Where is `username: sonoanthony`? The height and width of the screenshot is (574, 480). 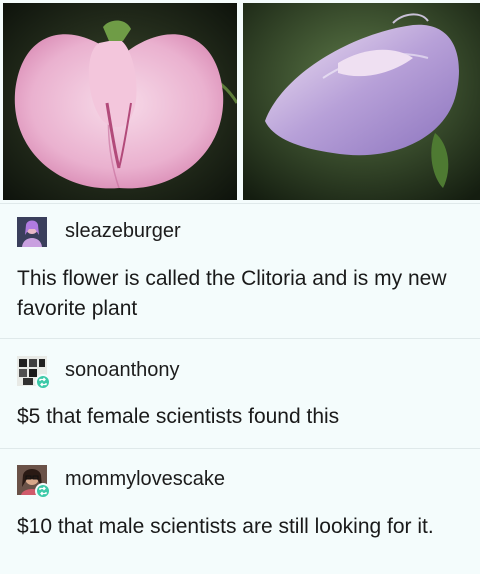
username: sonoanthony is located at coordinates (122, 370).